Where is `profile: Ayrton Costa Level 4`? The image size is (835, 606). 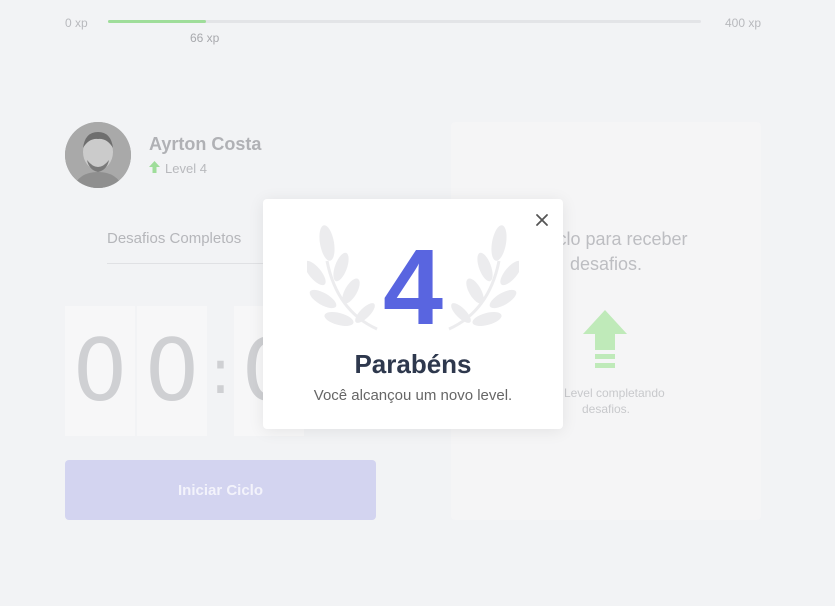 profile: Ayrton Costa Level 4 is located at coordinates (163, 155).